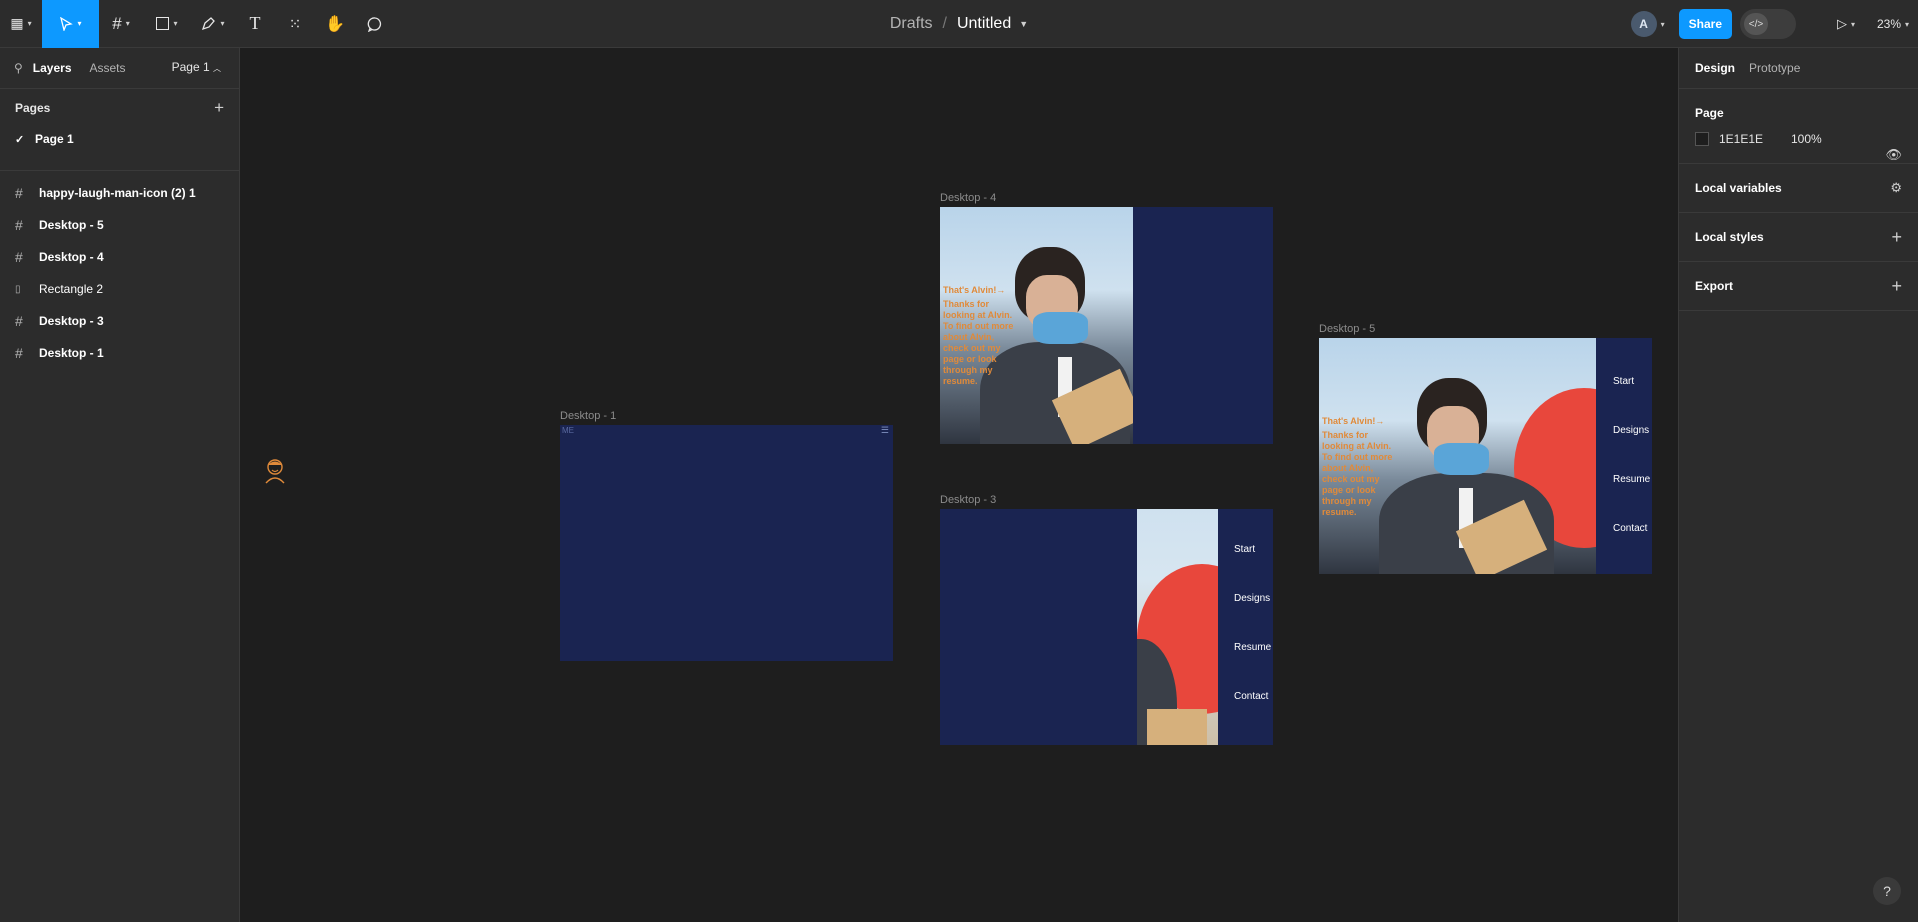 Image resolution: width=1918 pixels, height=922 pixels. I want to click on color-swatch, so click(1702, 139).